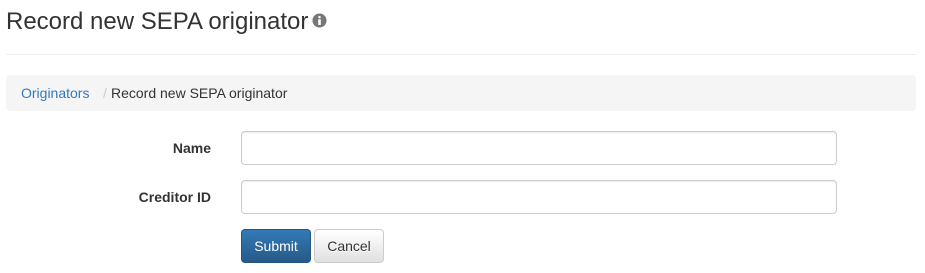 This screenshot has height=273, width=925. I want to click on breadcrumb-current: Record new SEPA originator, so click(199, 93).